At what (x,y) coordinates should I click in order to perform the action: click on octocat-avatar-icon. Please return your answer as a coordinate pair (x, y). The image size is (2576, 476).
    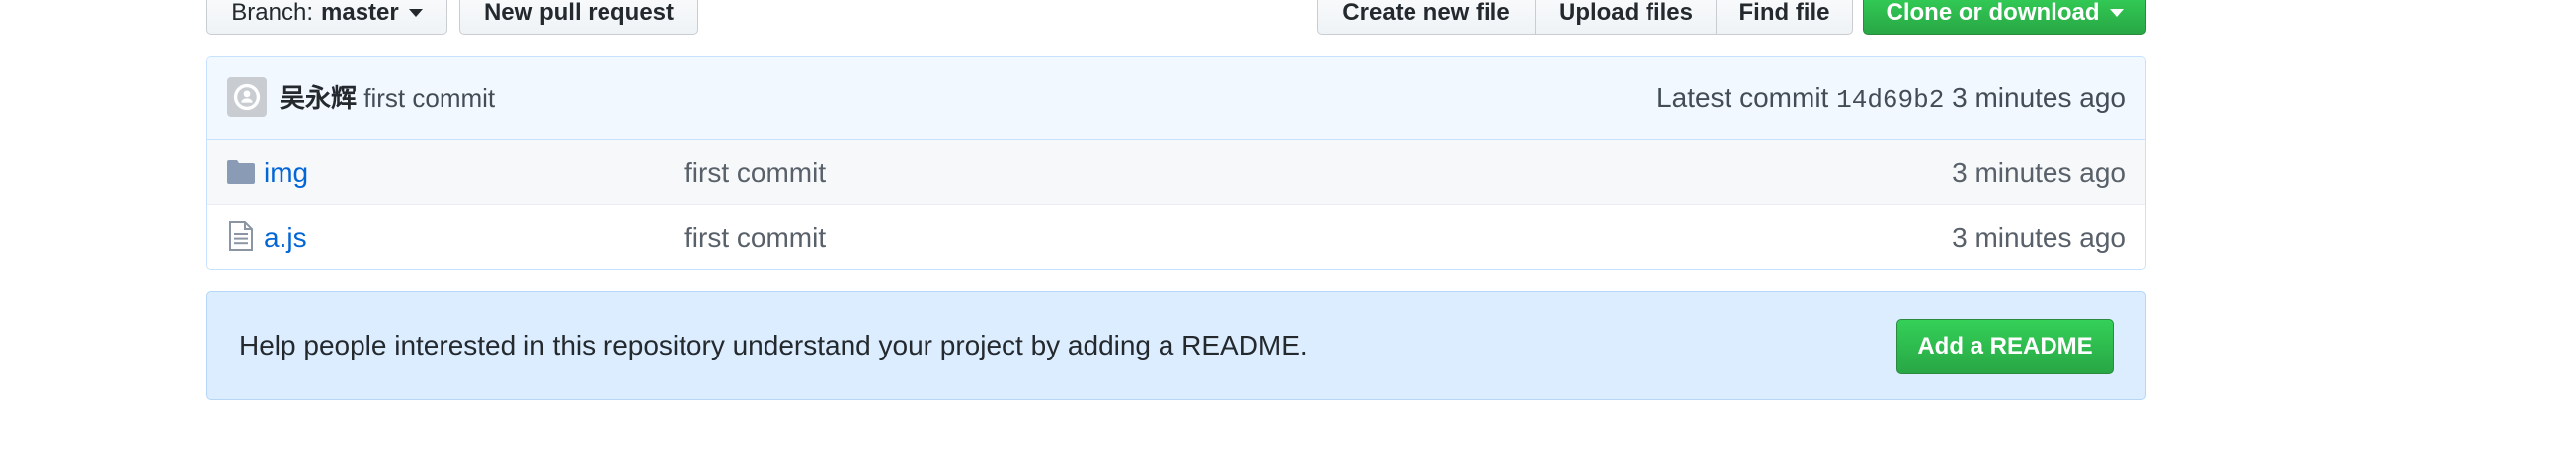
    Looking at the image, I should click on (247, 97).